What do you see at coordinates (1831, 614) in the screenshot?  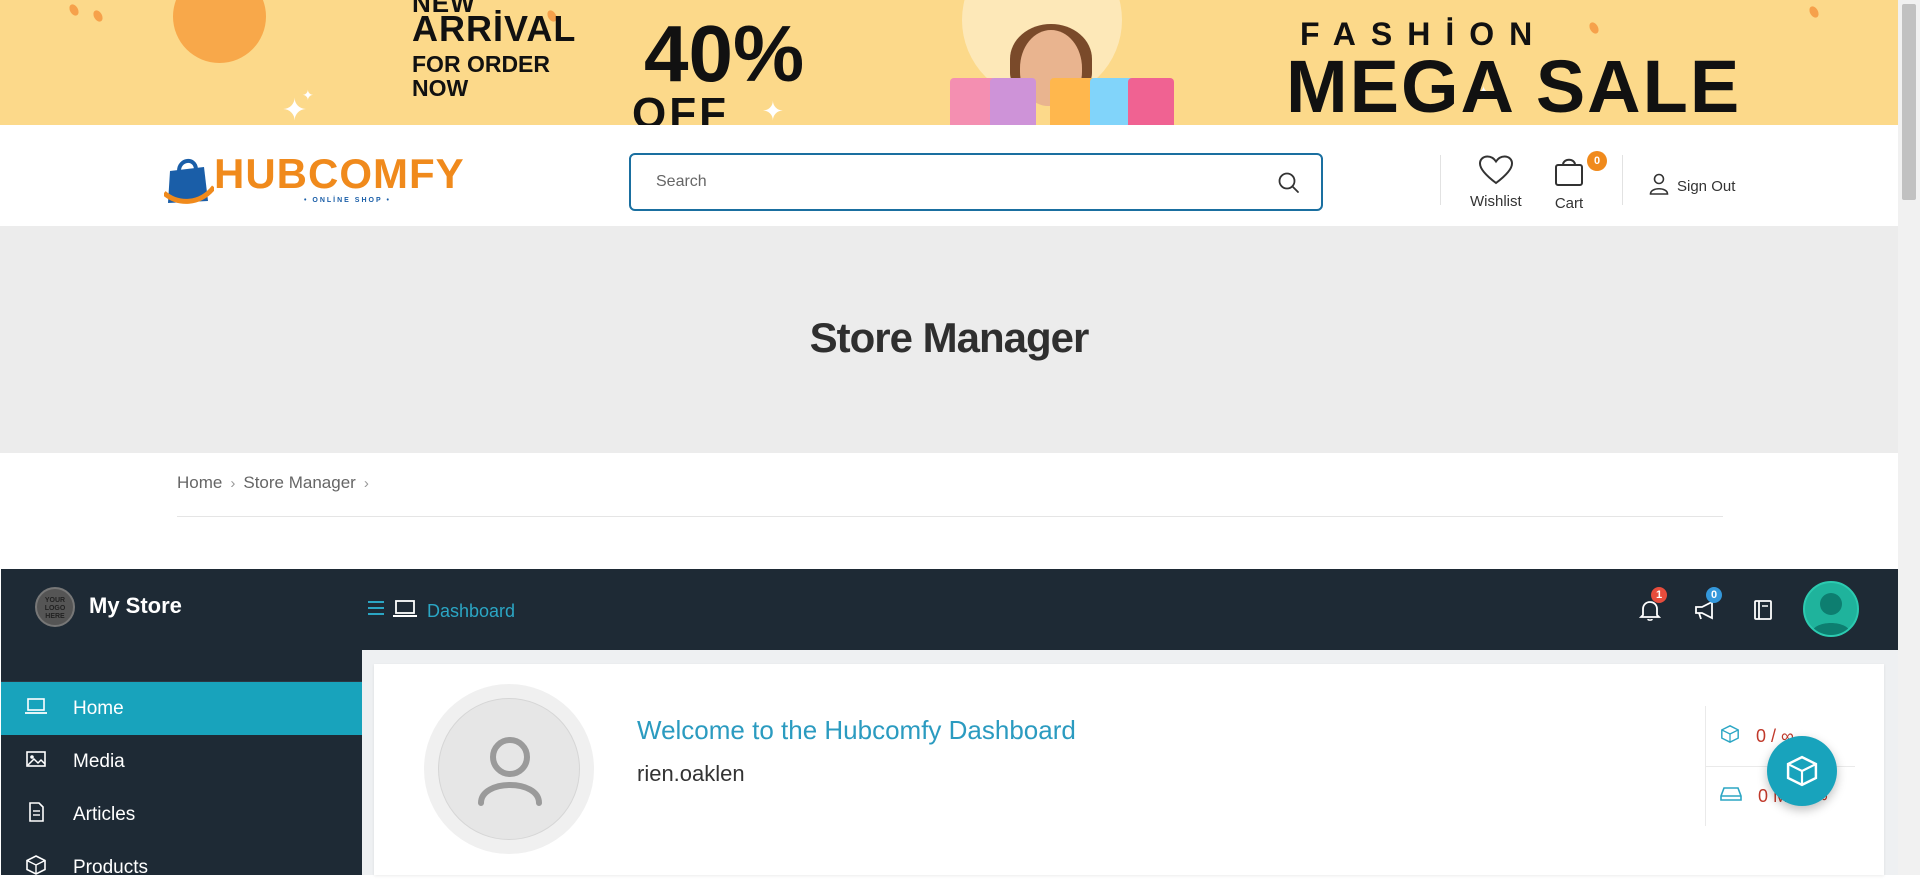 I see `user-avatar-icon` at bounding box center [1831, 614].